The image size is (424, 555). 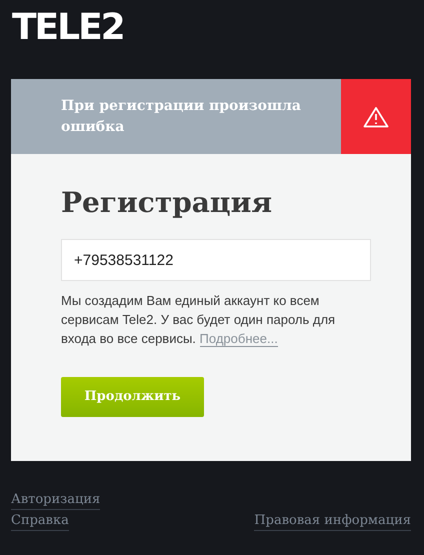 I want to click on footer-link: Правовая информация, so click(x=332, y=521).